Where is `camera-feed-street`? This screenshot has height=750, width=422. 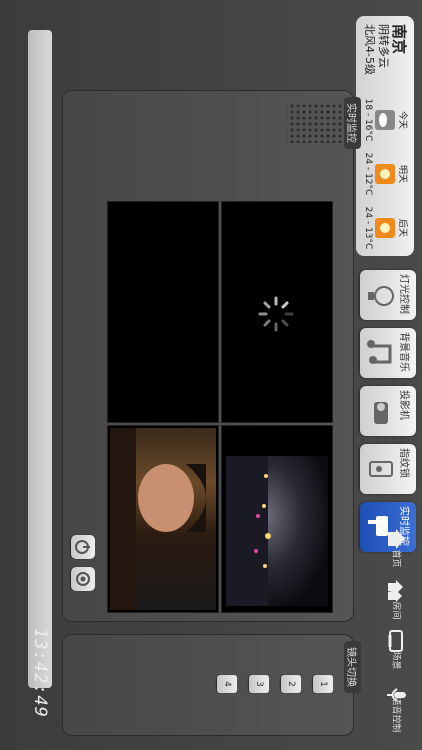
camera-feed-street is located at coordinates (277, 531).